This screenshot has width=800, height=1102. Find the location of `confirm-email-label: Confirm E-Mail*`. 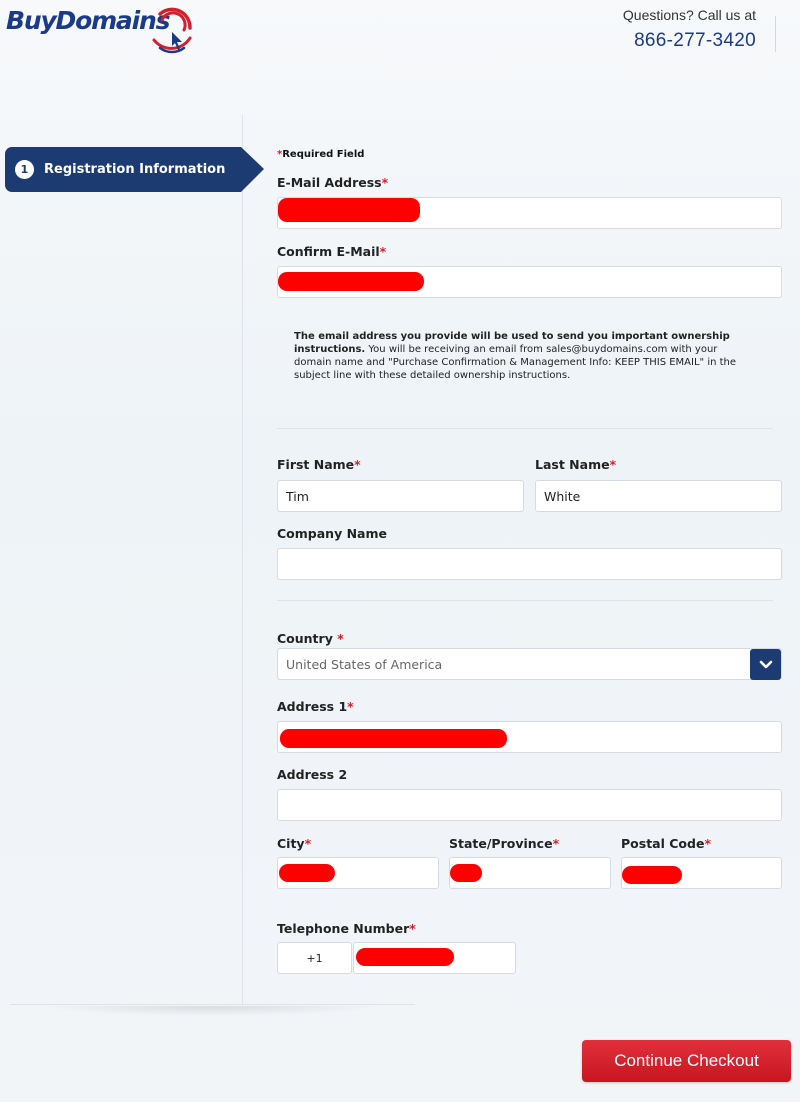

confirm-email-label: Confirm E-Mail* is located at coordinates (332, 251).